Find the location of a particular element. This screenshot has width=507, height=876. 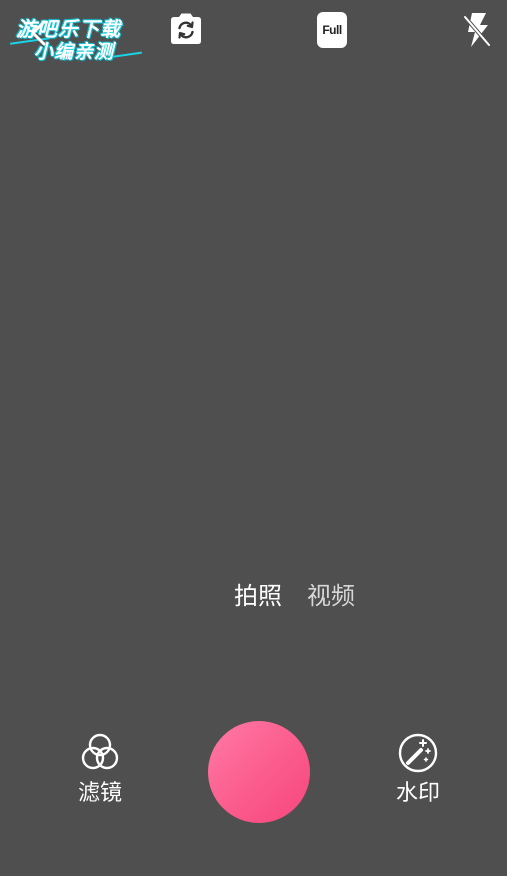

watermark-label: 水印 is located at coordinates (417, 793).